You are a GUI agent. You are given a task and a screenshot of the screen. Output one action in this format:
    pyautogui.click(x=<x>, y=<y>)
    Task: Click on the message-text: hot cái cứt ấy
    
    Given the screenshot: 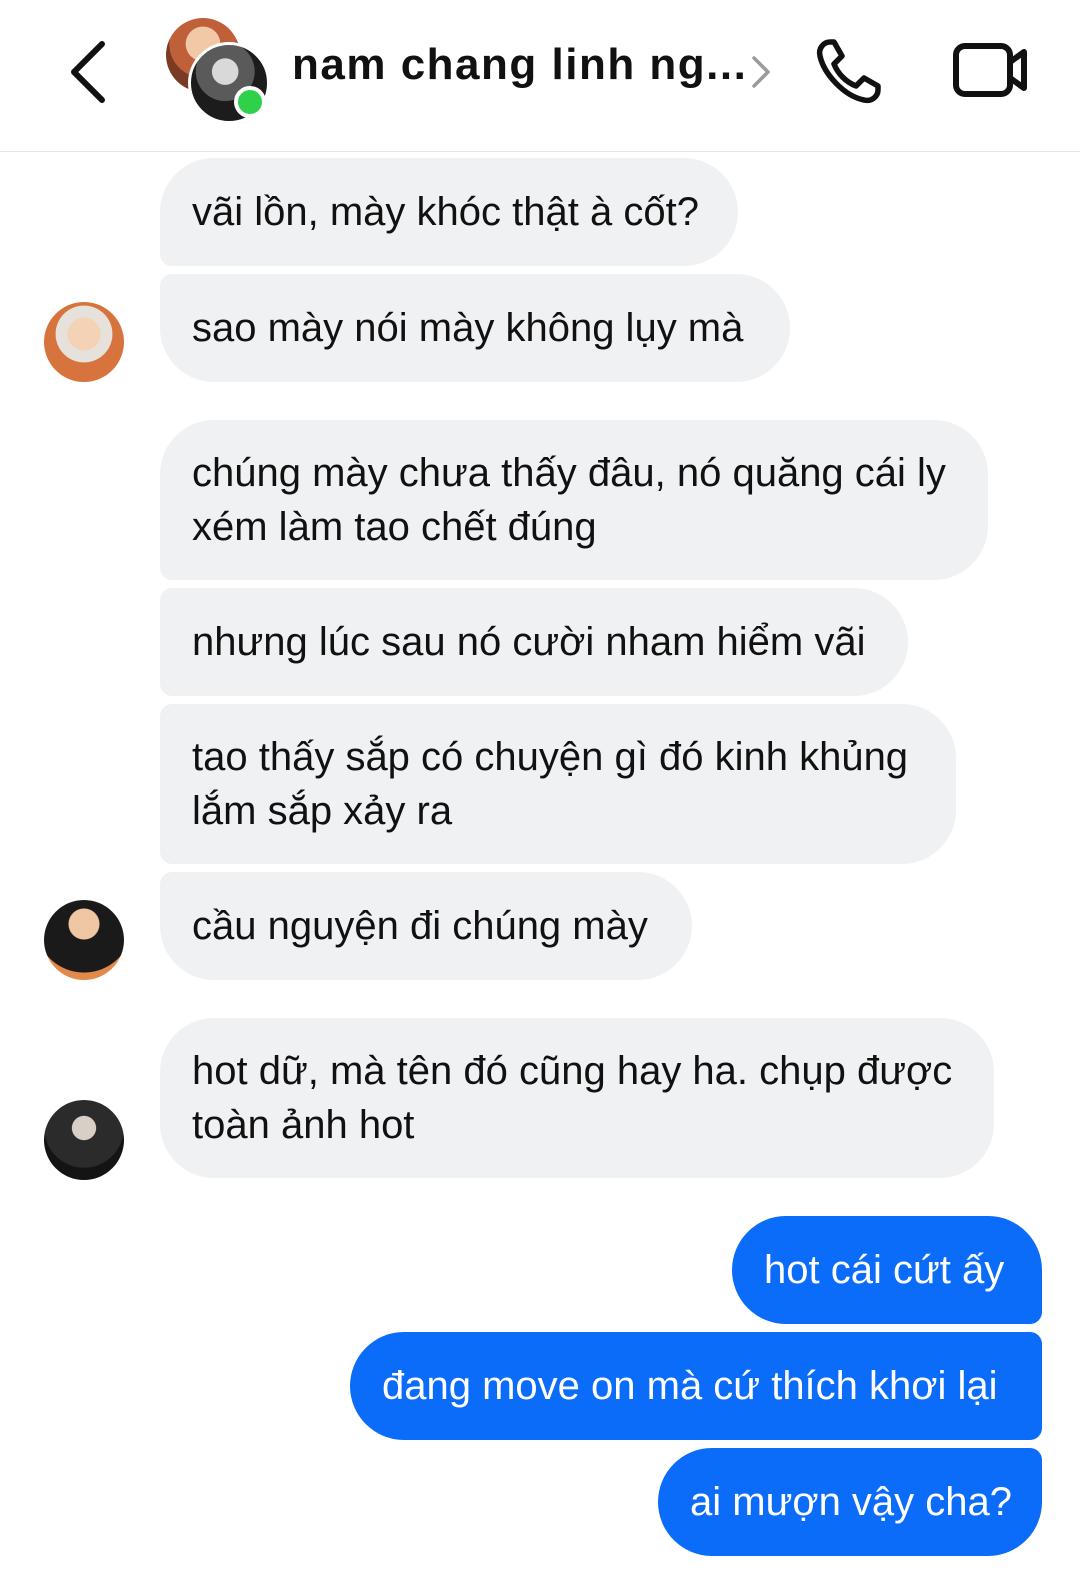 What is the action you would take?
    pyautogui.click(x=884, y=1270)
    